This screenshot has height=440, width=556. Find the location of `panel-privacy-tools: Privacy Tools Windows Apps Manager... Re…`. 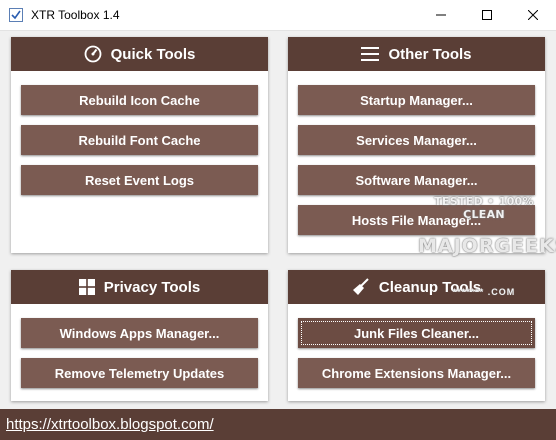

panel-privacy-tools: Privacy Tools Windows Apps Manager... Re… is located at coordinates (139, 335).